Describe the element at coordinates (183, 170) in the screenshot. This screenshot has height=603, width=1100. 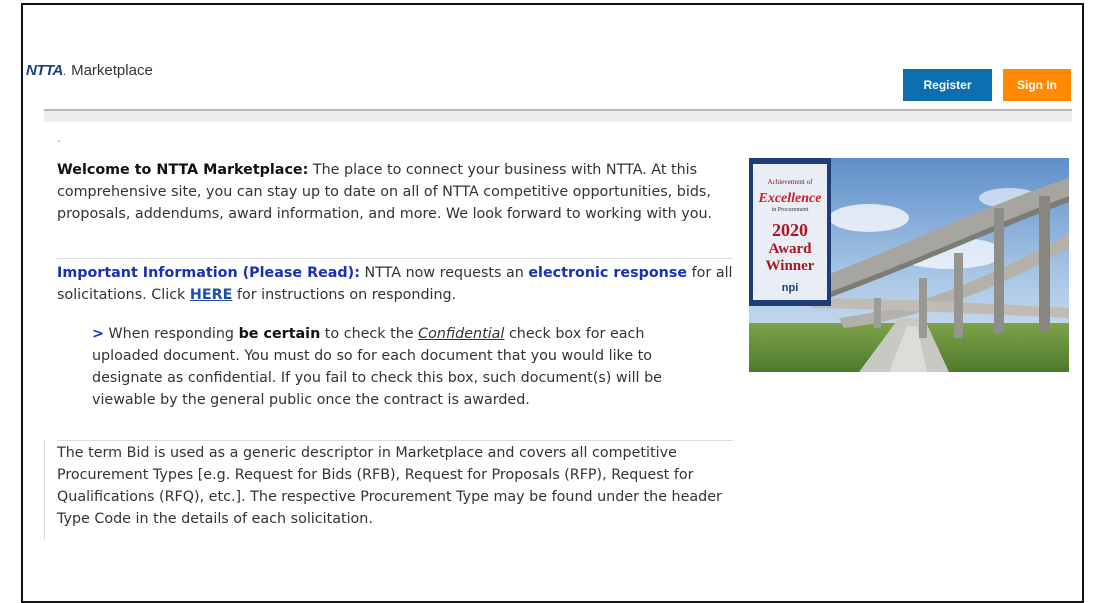
I see `welcome-lead: Welcome to NTTA Marketplace:` at that location.